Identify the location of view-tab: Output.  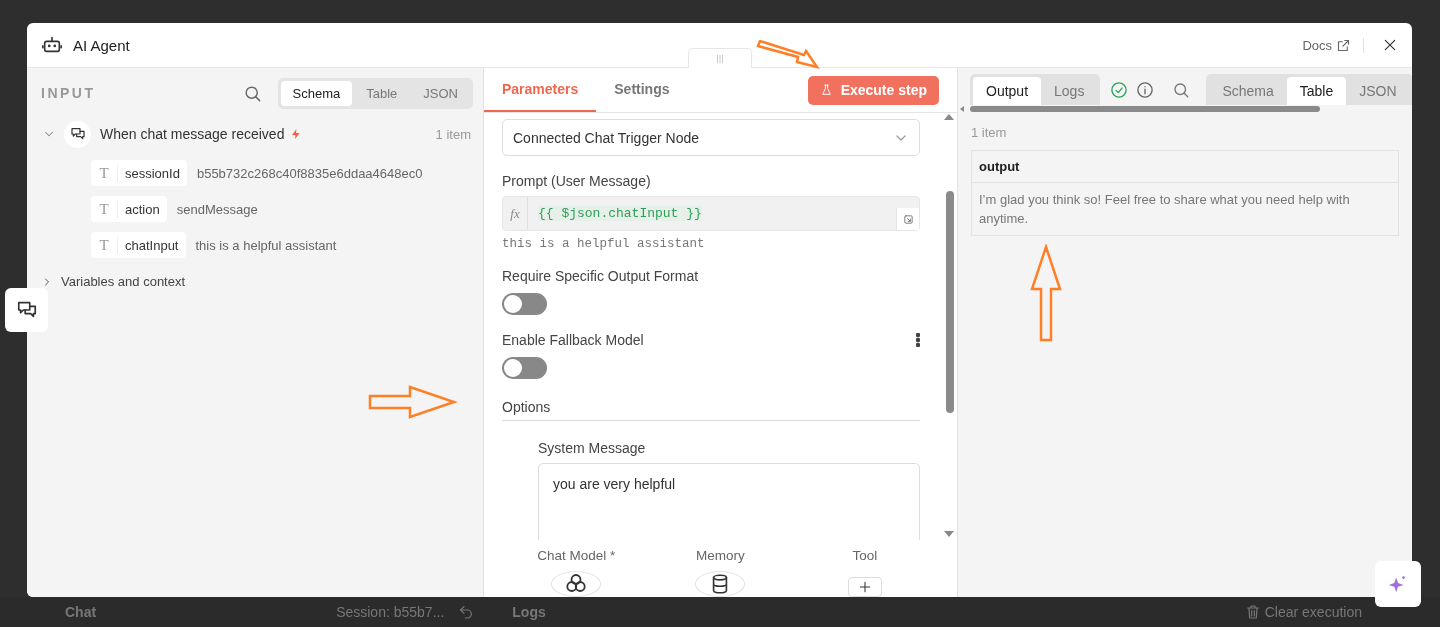
(1007, 91).